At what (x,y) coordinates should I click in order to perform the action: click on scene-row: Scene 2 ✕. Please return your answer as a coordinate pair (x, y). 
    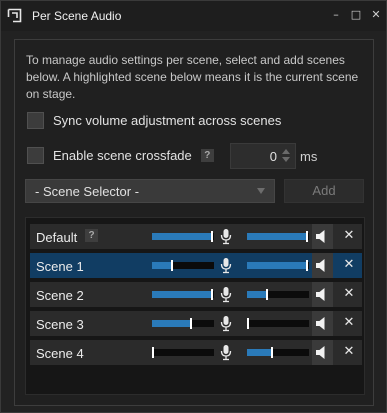
    Looking at the image, I should click on (196, 294).